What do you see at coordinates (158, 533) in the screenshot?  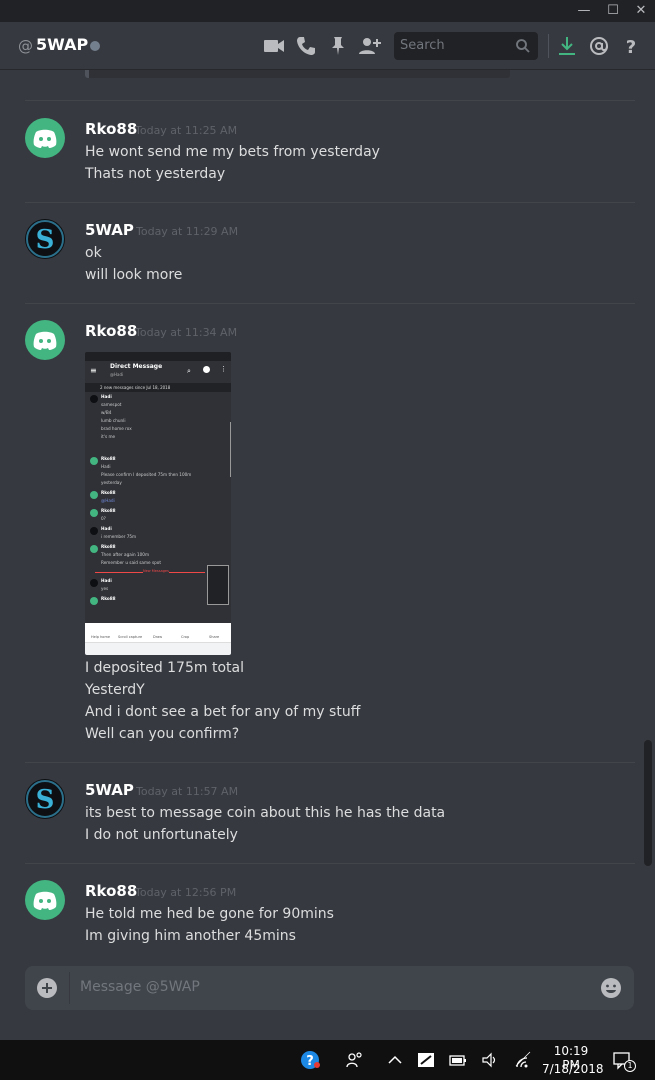 I see `list-item: Hadi i remember 75m` at bounding box center [158, 533].